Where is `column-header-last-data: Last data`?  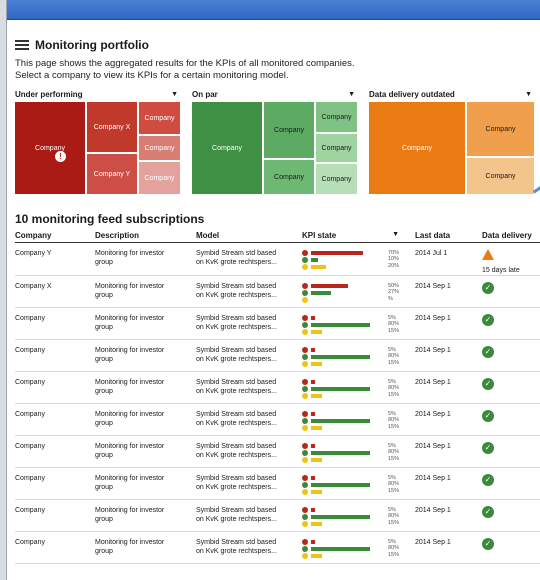
column-header-last-data: Last data is located at coordinates (448, 236).